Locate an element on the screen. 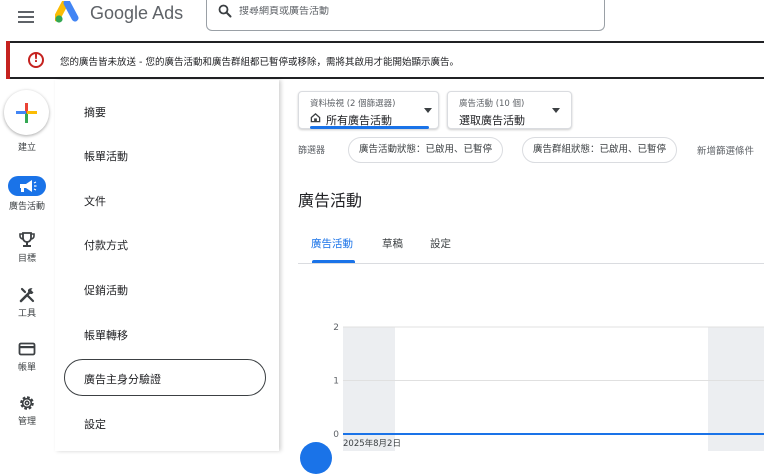 The width and height of the screenshot is (764, 474). plus-icon is located at coordinates (26, 113).